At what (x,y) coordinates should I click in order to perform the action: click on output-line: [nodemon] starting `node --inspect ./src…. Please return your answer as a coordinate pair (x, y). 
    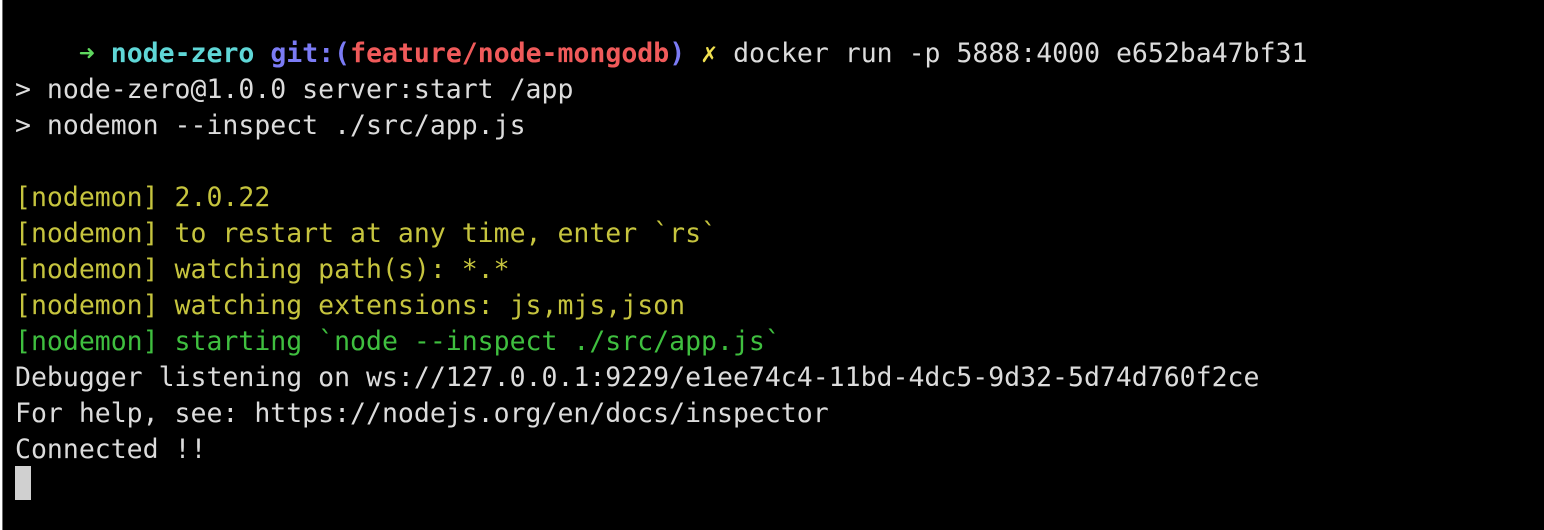
    Looking at the image, I should click on (398, 341).